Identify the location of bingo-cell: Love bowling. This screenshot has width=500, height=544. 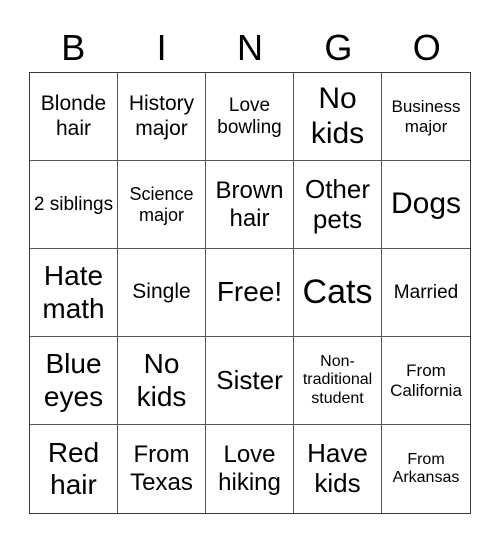
(250, 117).